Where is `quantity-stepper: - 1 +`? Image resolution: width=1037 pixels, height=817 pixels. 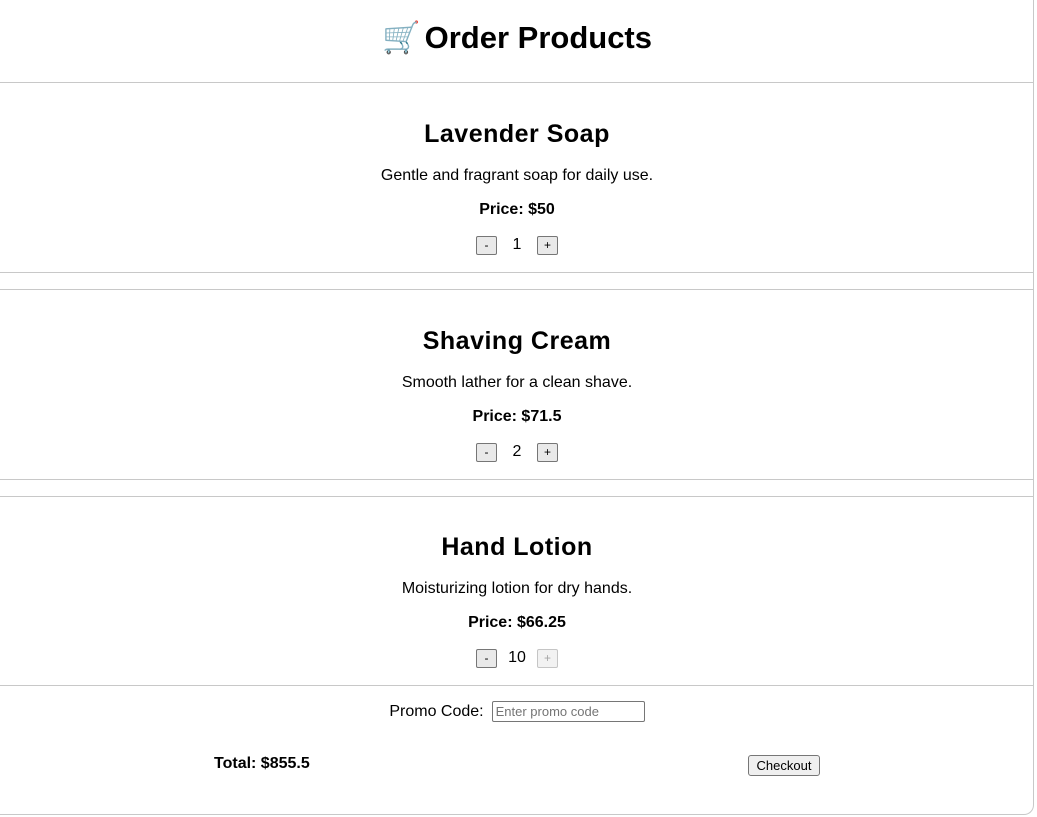
quantity-stepper: - 1 + is located at coordinates (517, 245).